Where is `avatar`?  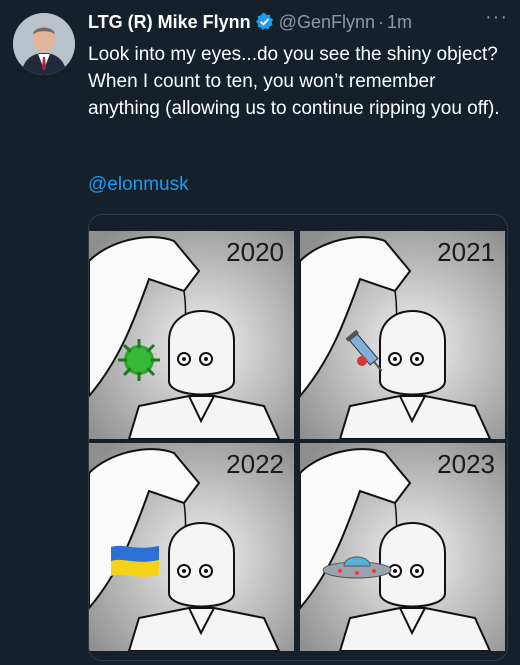 avatar is located at coordinates (44, 44).